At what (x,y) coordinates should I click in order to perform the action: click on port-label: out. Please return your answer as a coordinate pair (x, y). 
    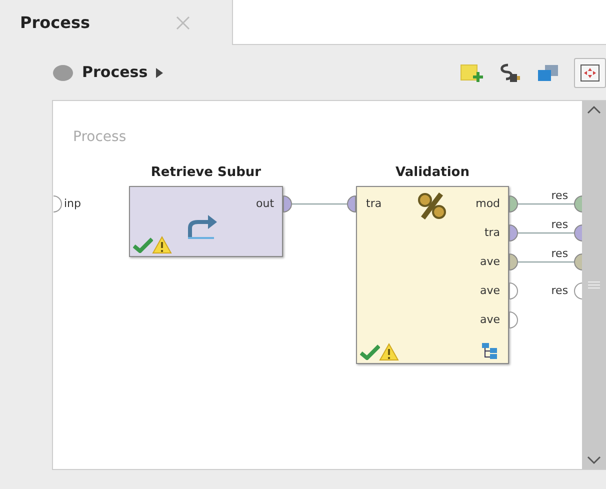
    Looking at the image, I should click on (265, 204).